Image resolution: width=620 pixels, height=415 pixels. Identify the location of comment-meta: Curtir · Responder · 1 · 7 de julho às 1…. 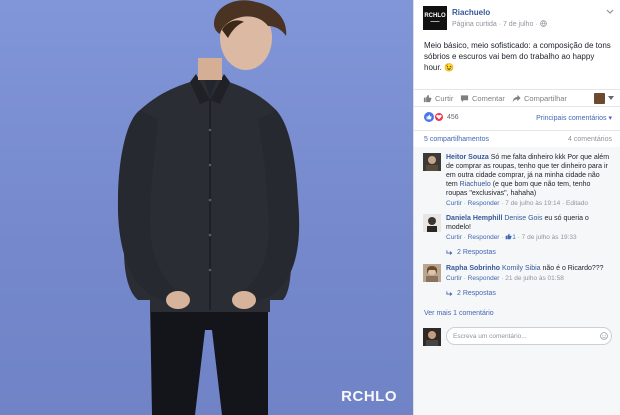
(511, 237).